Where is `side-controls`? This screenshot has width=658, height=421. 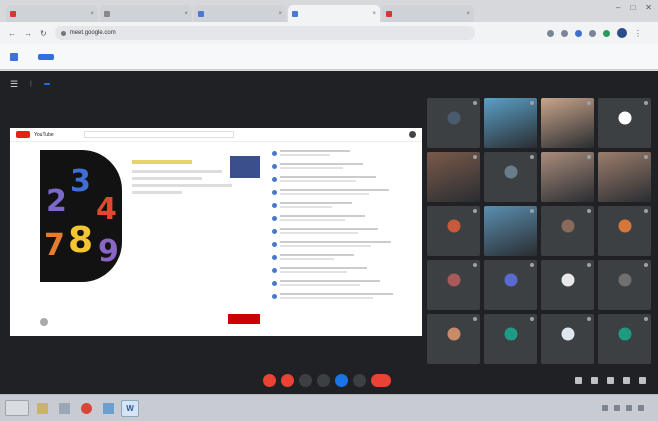 side-controls is located at coordinates (610, 380).